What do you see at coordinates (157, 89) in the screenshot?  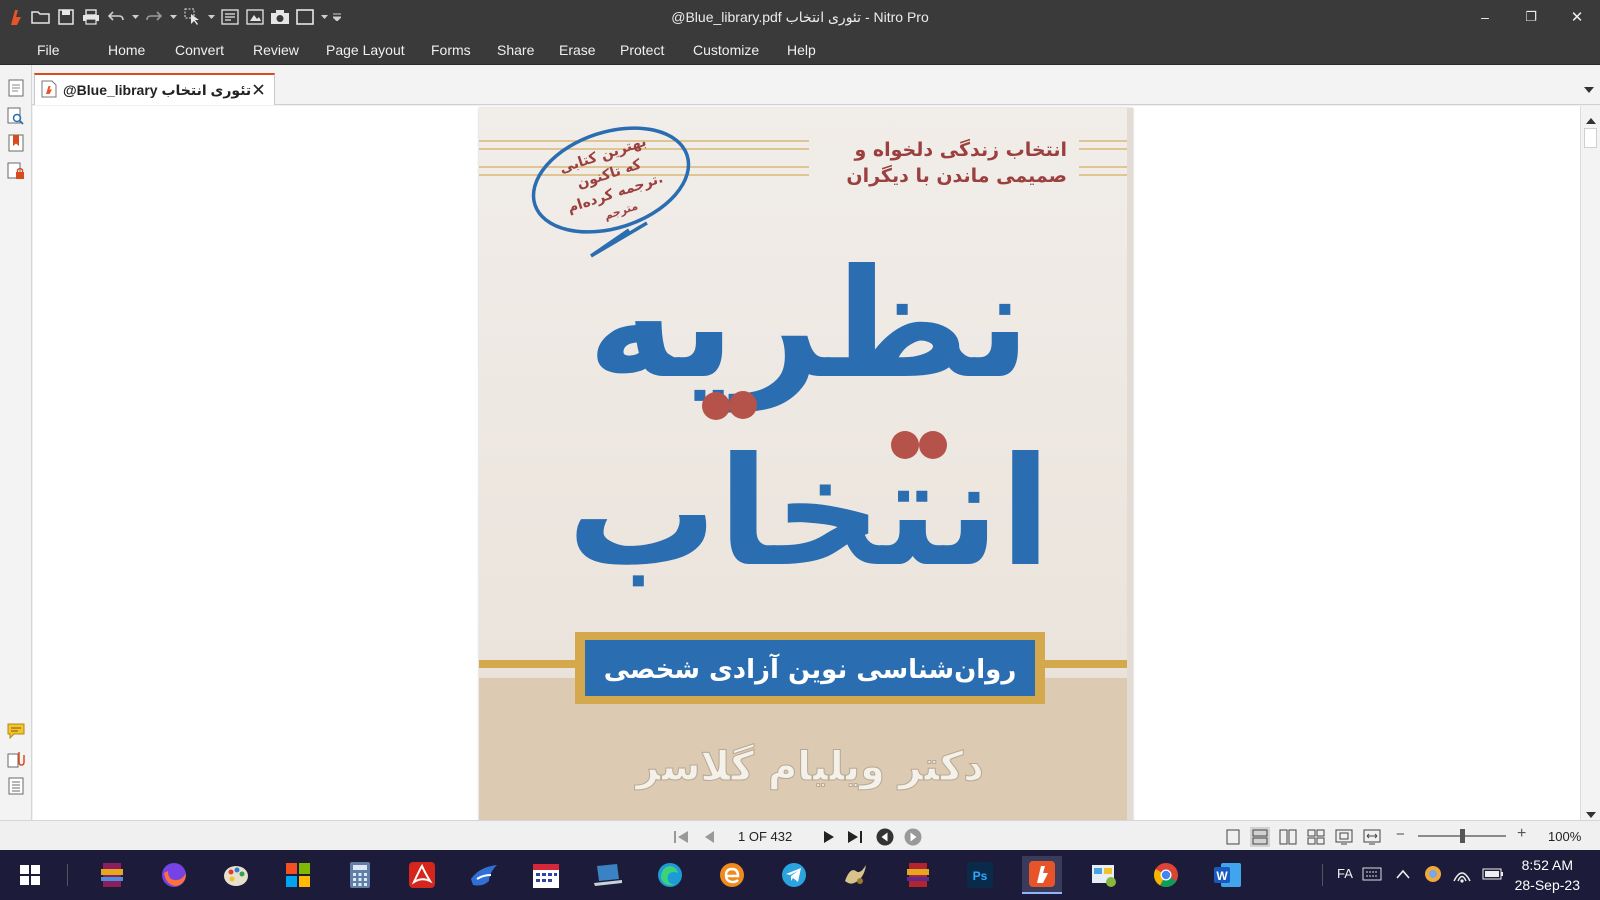 I see `document-tab-label: @Blue_library تئوری انتخاب` at bounding box center [157, 89].